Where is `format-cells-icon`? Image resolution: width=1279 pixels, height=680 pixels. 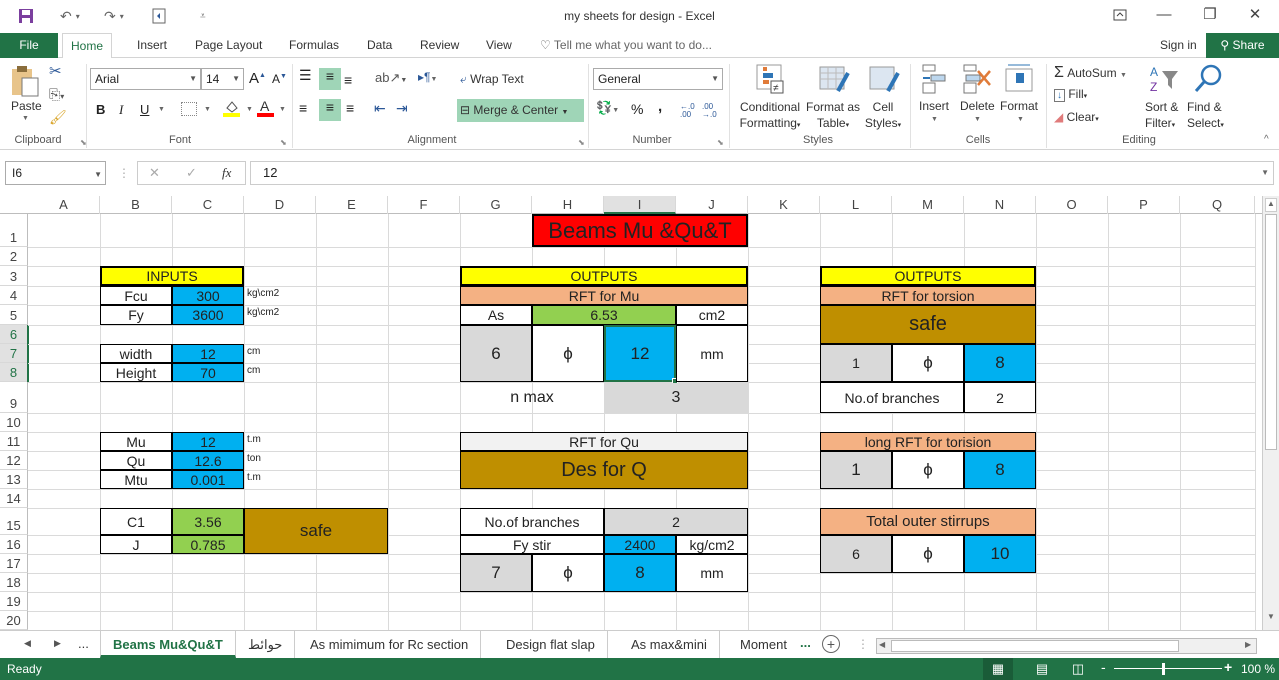
format-cells-icon is located at coordinates (1019, 78).